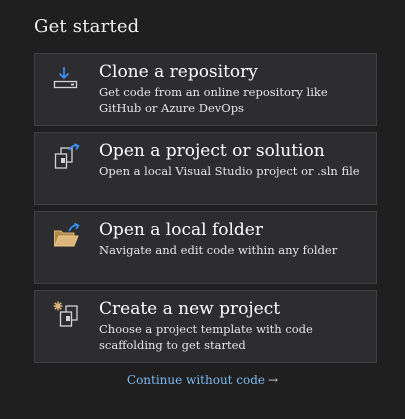 The height and width of the screenshot is (419, 405). What do you see at coordinates (87, 26) in the screenshot?
I see `page-title: Get started` at bounding box center [87, 26].